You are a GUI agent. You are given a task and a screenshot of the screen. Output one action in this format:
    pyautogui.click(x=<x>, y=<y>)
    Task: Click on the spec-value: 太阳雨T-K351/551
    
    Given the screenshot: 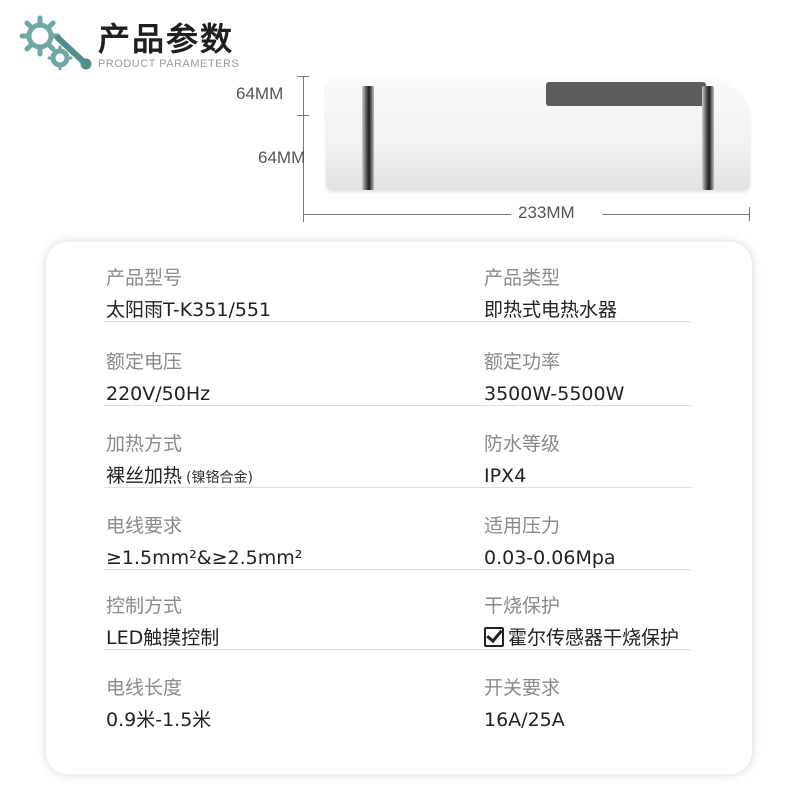 What is the action you would take?
    pyautogui.click(x=189, y=310)
    